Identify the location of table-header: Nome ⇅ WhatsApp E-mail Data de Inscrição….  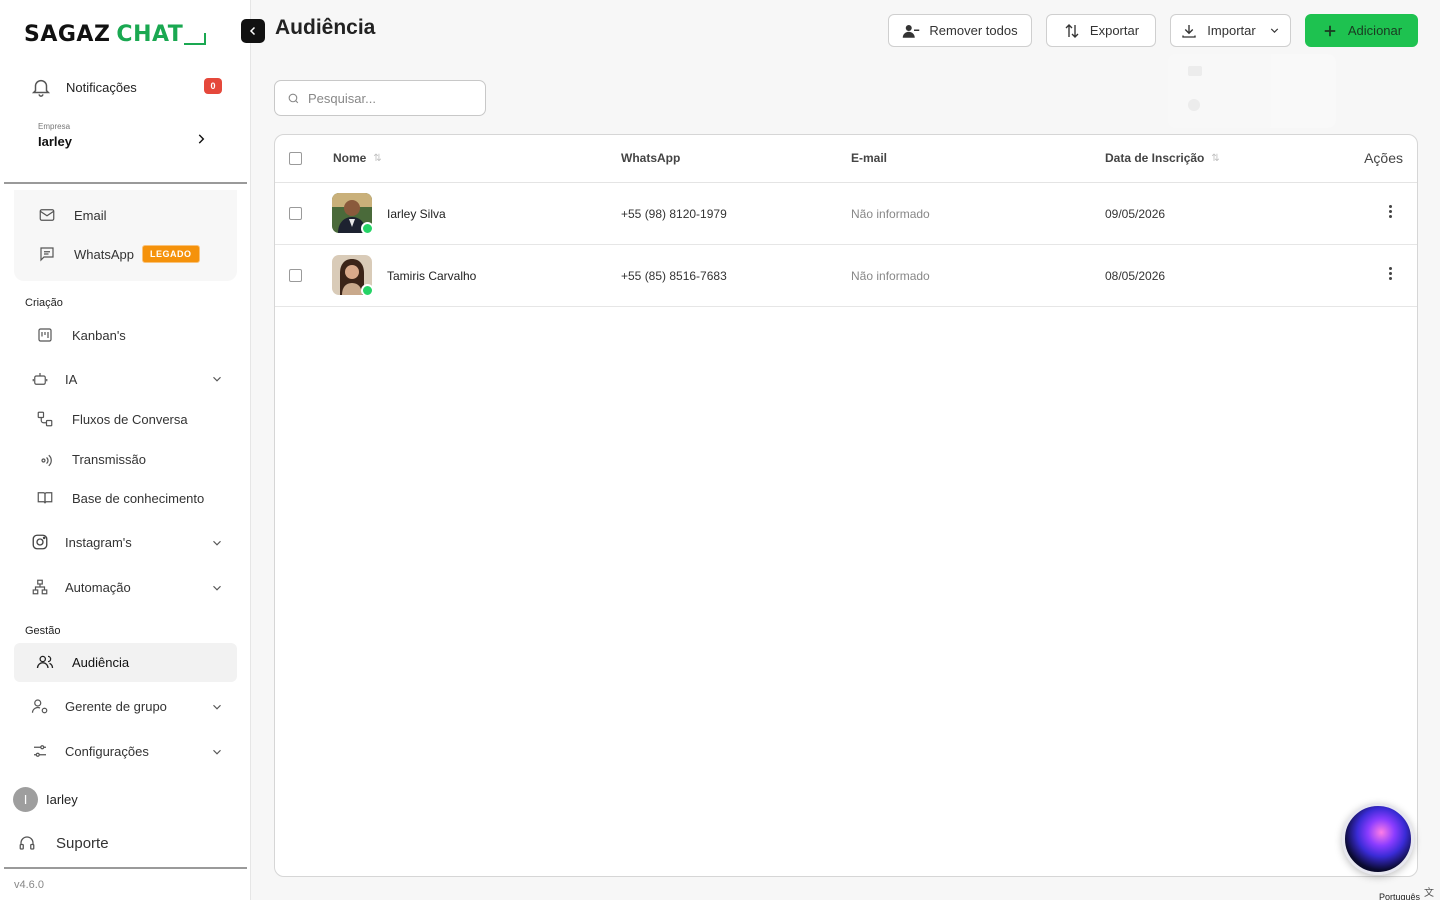
(846, 159).